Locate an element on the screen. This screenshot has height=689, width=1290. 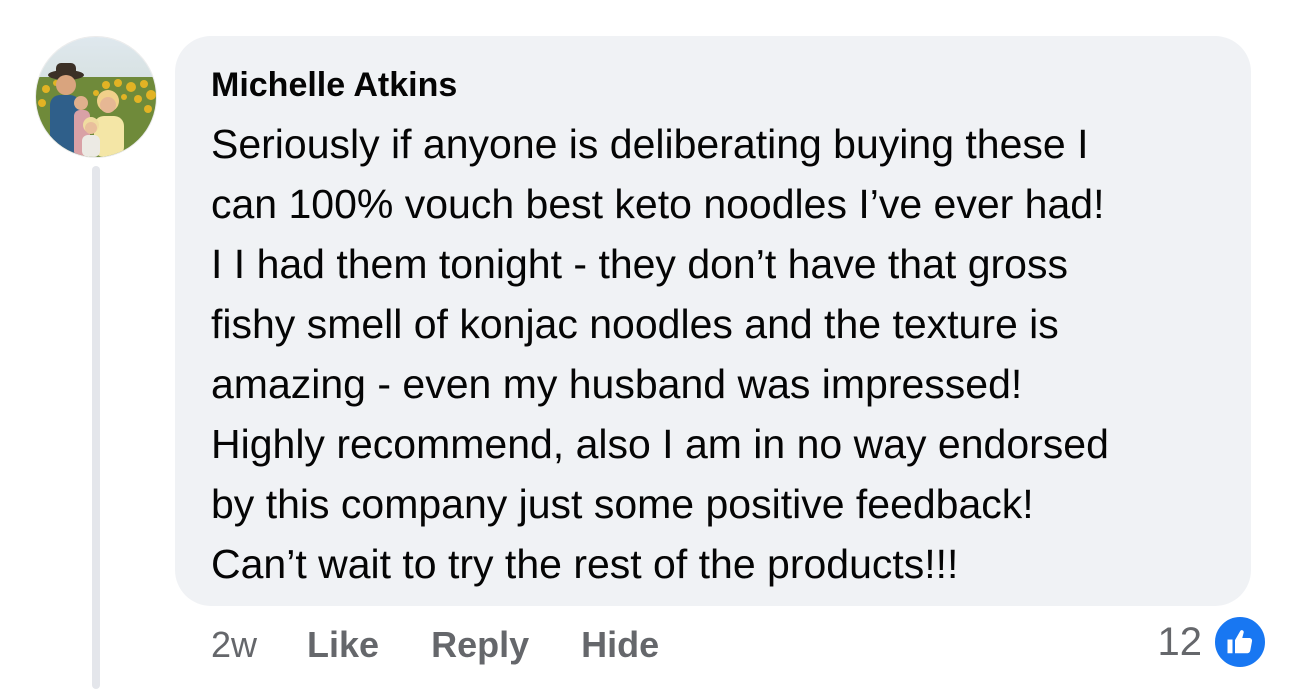
avatar-photo is located at coordinates (96, 97).